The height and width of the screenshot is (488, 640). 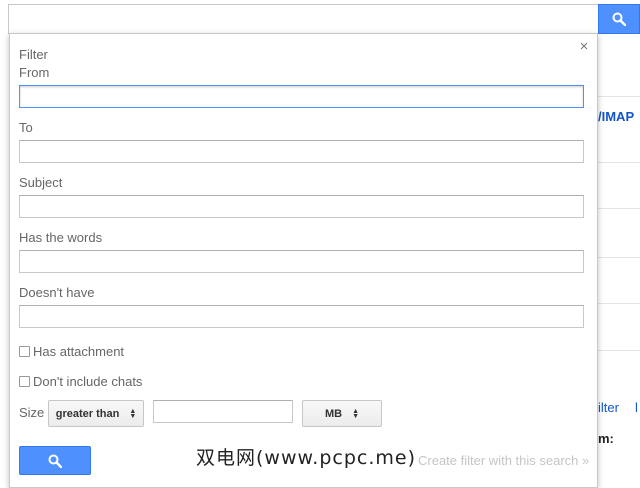 I want to click on top-search-button, so click(x=619, y=19).